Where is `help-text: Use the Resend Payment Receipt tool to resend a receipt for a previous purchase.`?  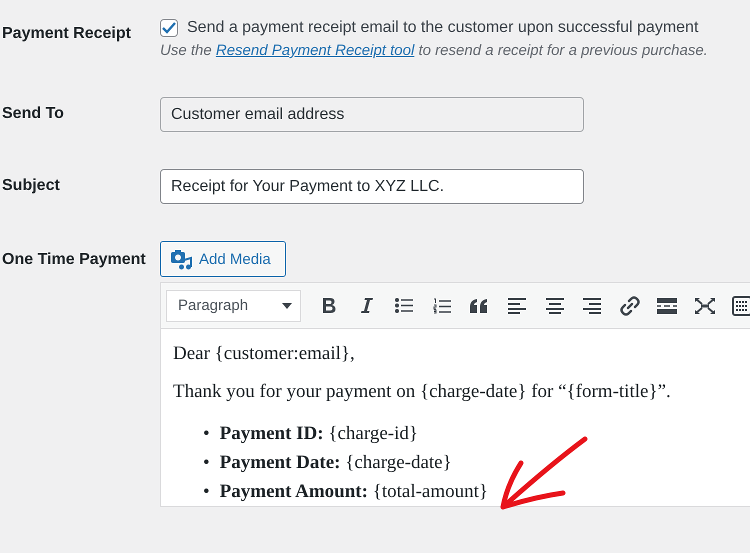
help-text: Use the Resend Payment Receipt tool to resend a receipt for a previous purchase. is located at coordinates (434, 50).